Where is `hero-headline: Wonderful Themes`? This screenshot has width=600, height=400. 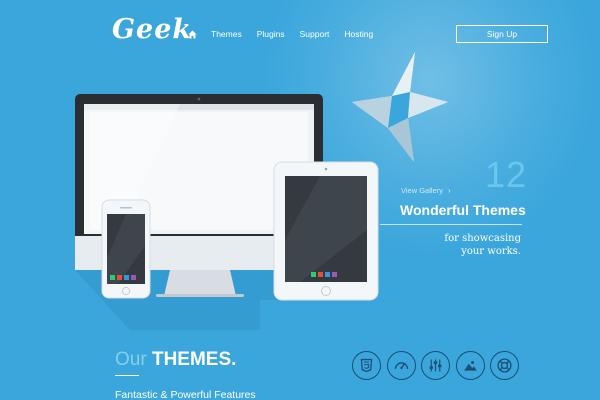
hero-headline: Wonderful Themes is located at coordinates (463, 210).